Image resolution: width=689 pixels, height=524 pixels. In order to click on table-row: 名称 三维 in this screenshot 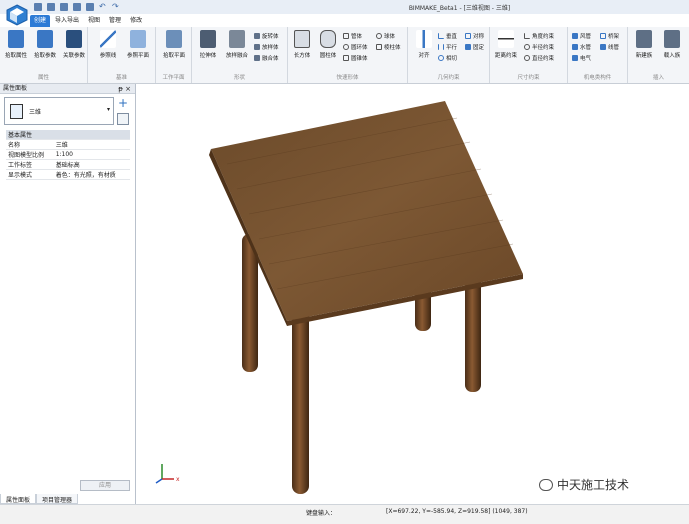, I will do `click(68, 144)`.